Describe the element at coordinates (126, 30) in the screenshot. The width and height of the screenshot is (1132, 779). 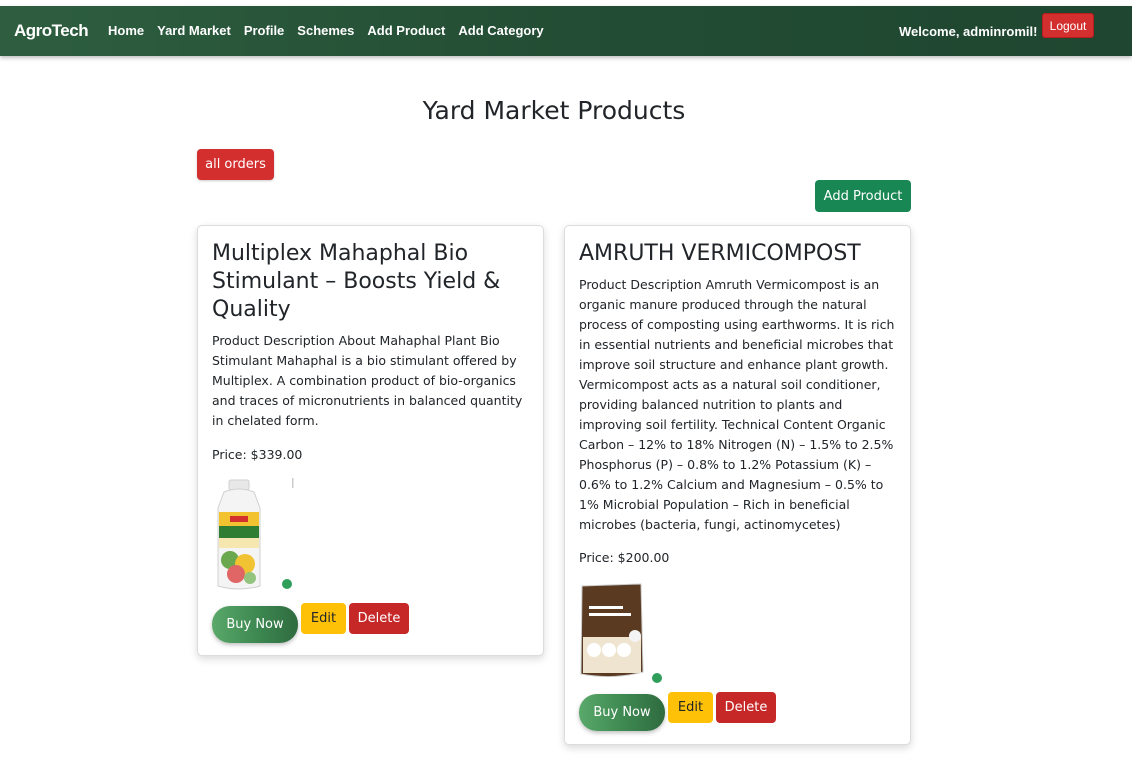
I see `nav-link-home: Home` at that location.